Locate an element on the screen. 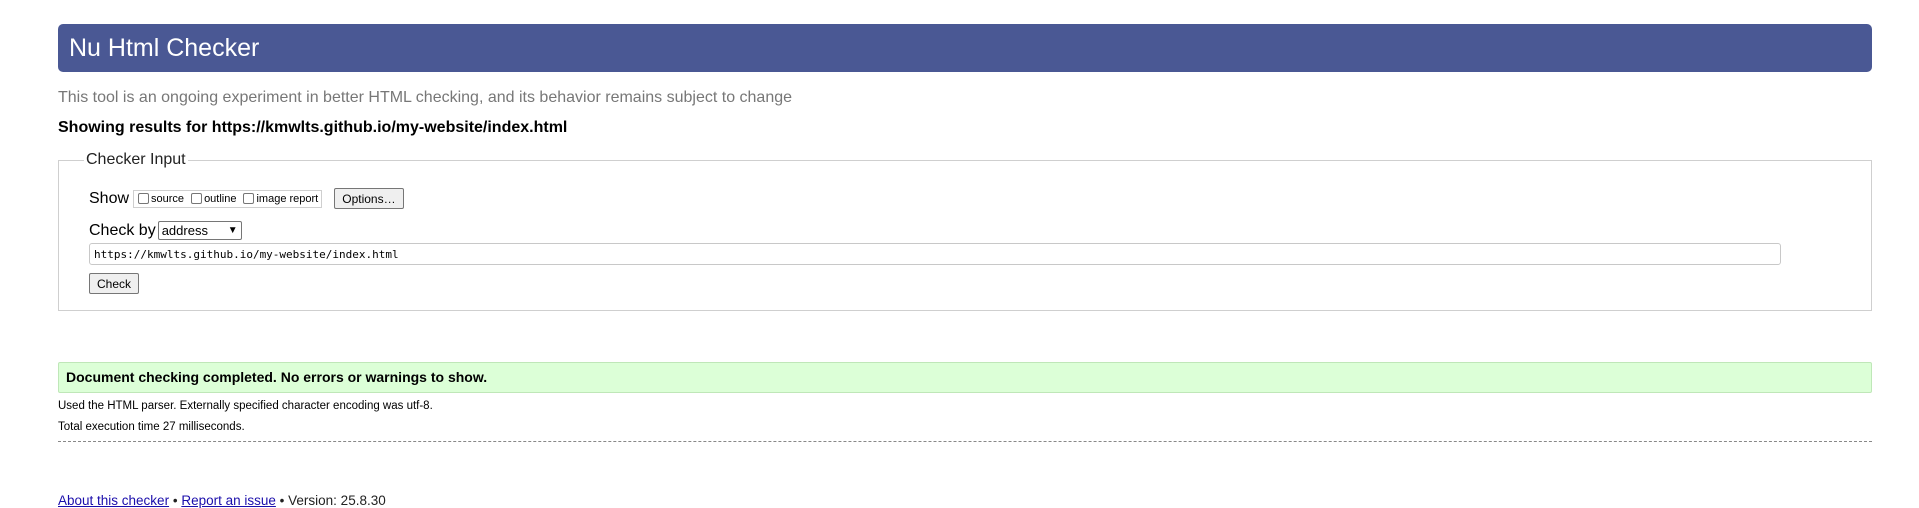  image-report-option: image report is located at coordinates (280, 199).